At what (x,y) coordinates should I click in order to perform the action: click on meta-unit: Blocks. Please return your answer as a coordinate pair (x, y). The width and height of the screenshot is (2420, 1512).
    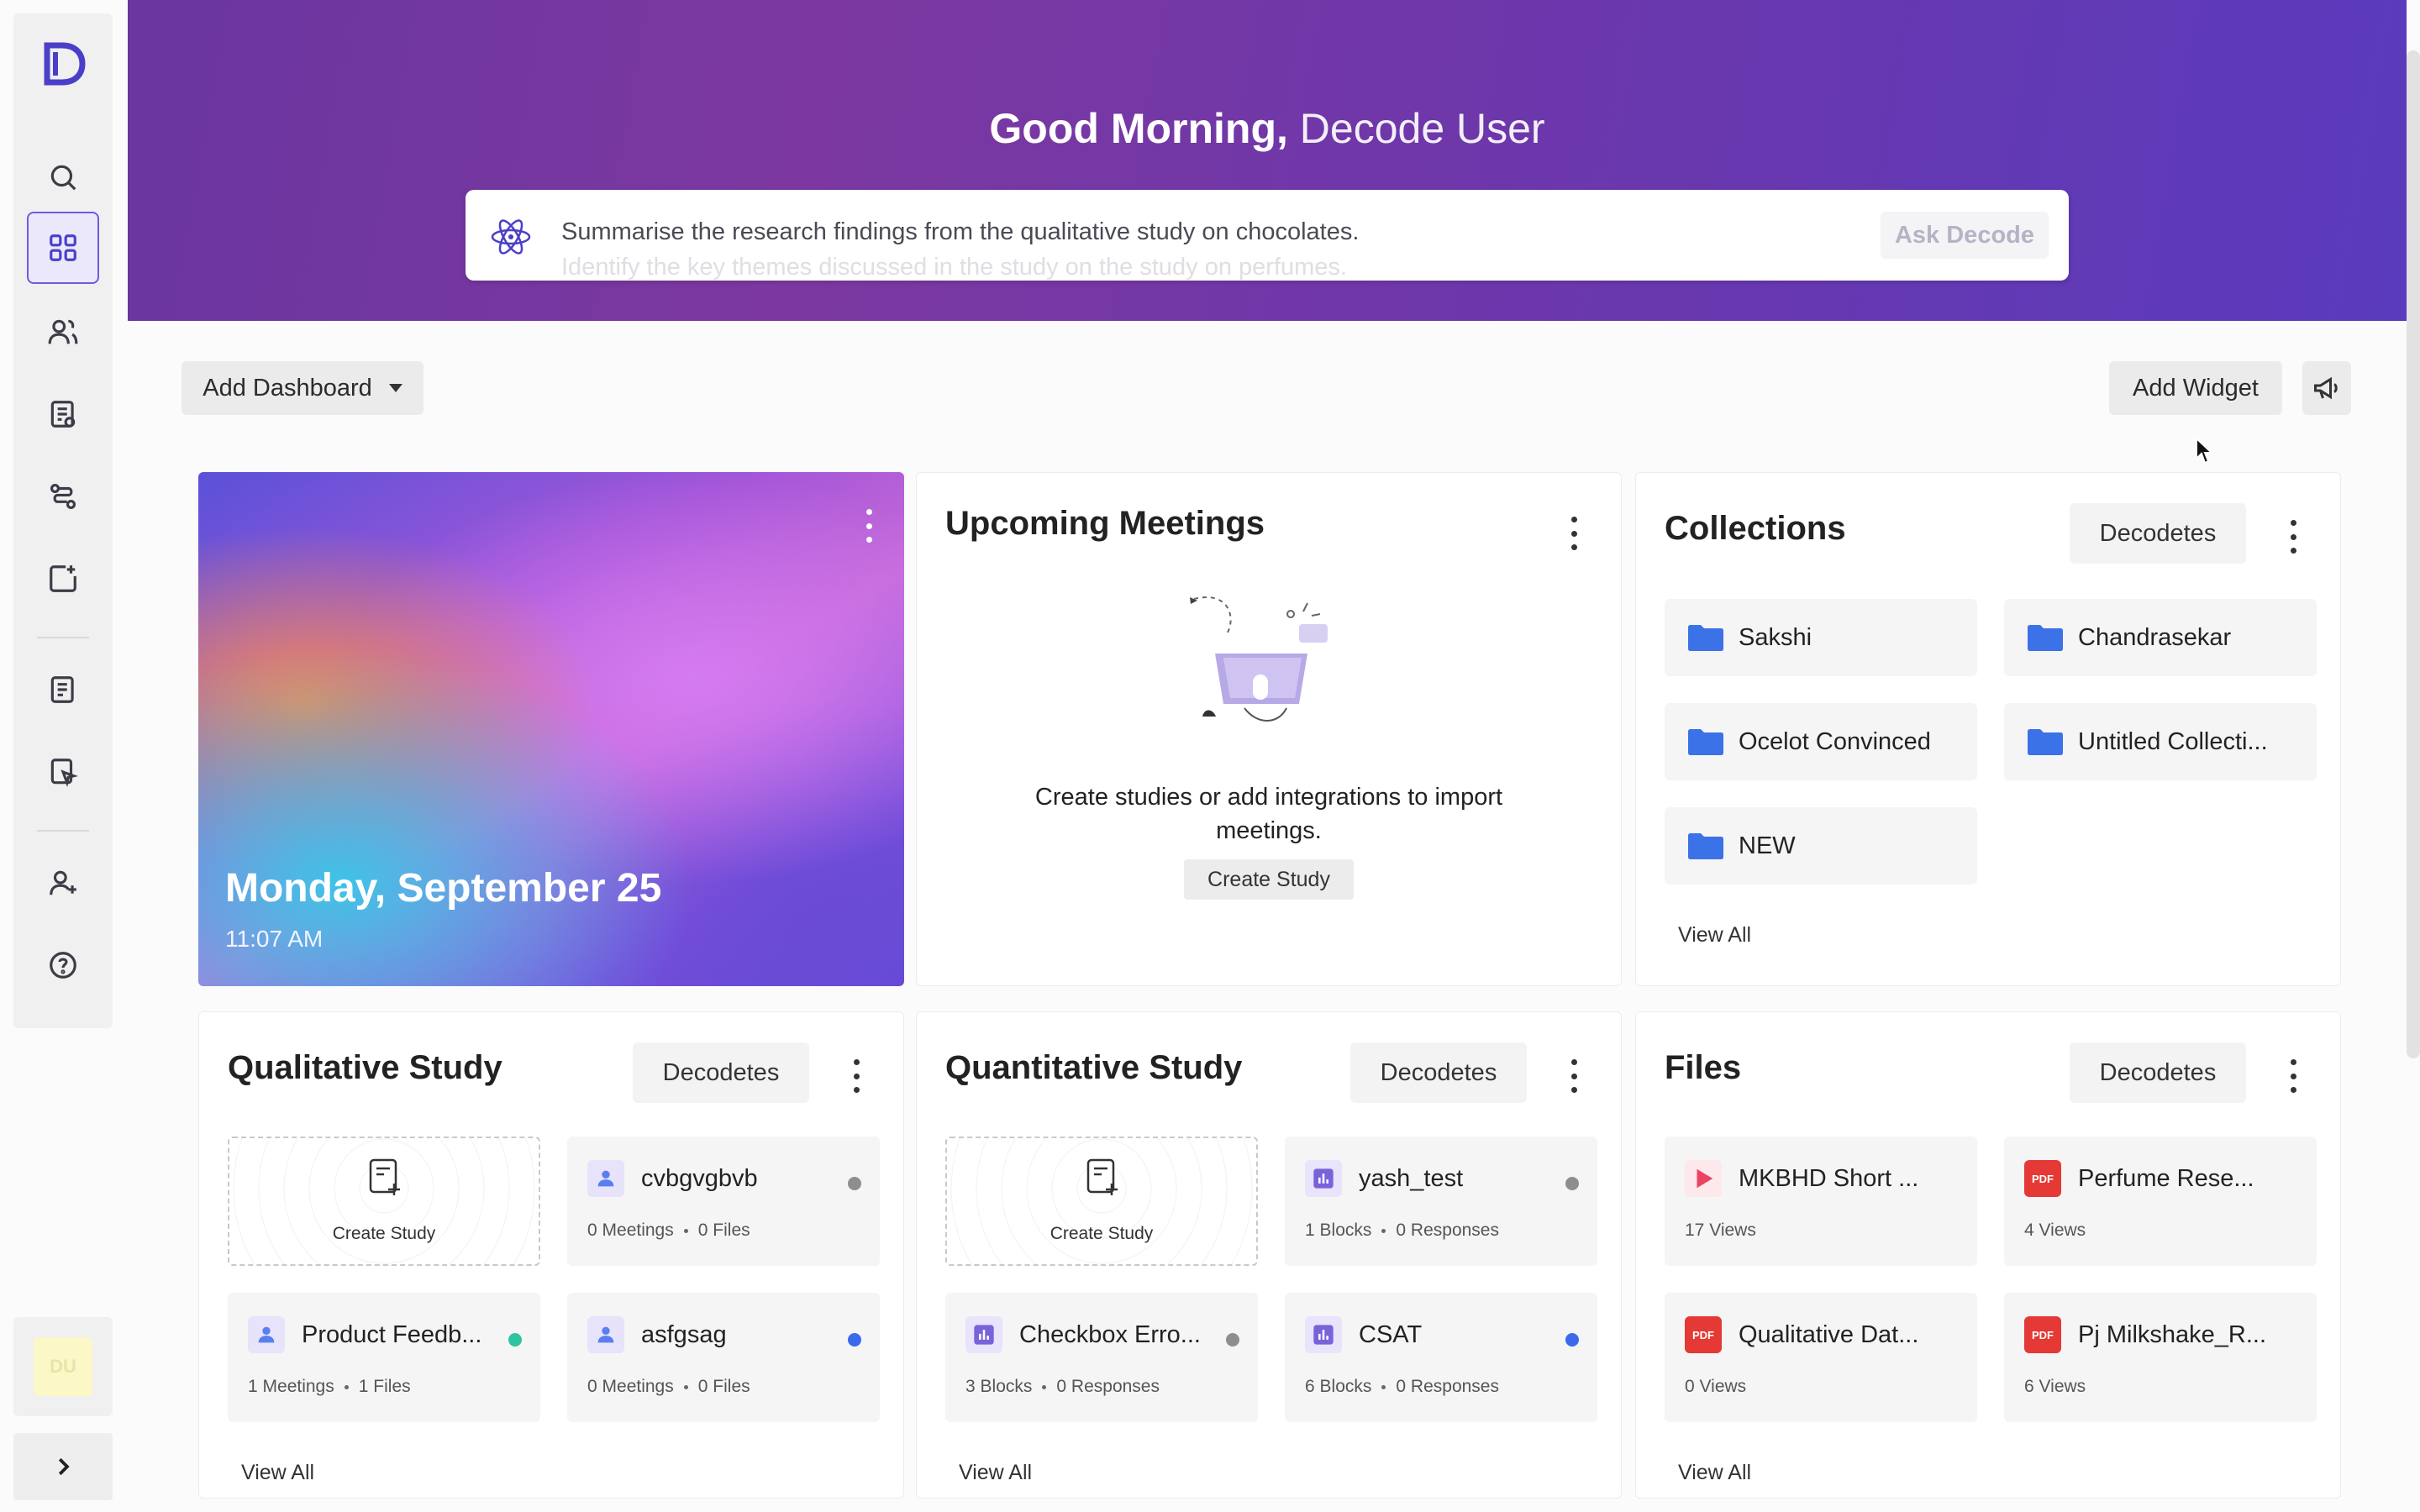
    Looking at the image, I should click on (1346, 1386).